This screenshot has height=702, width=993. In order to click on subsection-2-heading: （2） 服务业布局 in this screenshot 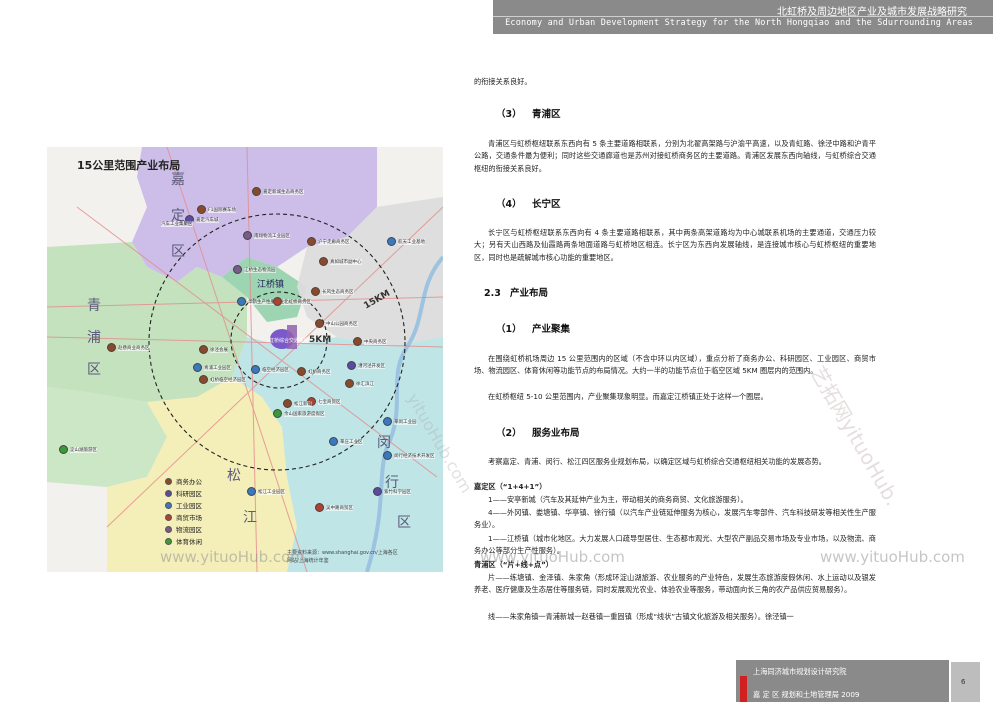, I will do `click(538, 433)`.